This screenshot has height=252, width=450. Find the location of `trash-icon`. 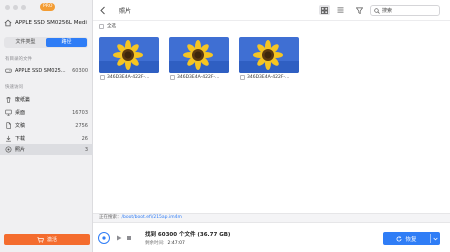

trash-icon is located at coordinates (8, 99).